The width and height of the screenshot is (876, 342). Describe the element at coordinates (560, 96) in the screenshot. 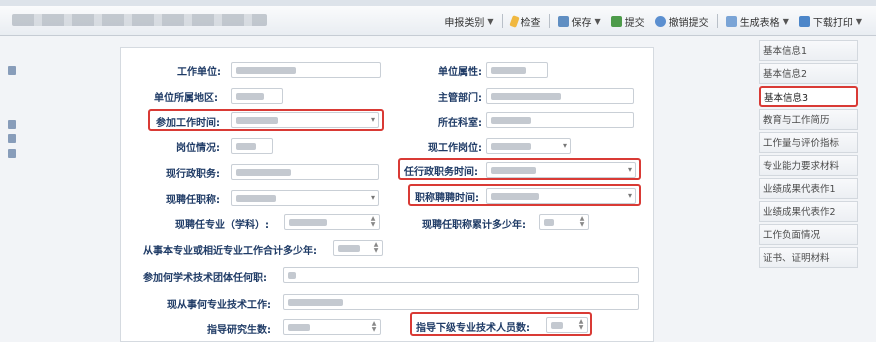

I see `supervisor-input` at that location.